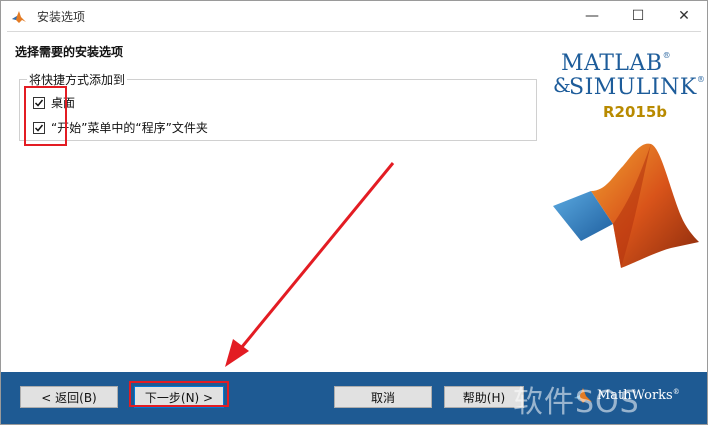 The width and height of the screenshot is (708, 425). What do you see at coordinates (45, 116) in the screenshot?
I see `annotation-box-checkboxes` at bounding box center [45, 116].